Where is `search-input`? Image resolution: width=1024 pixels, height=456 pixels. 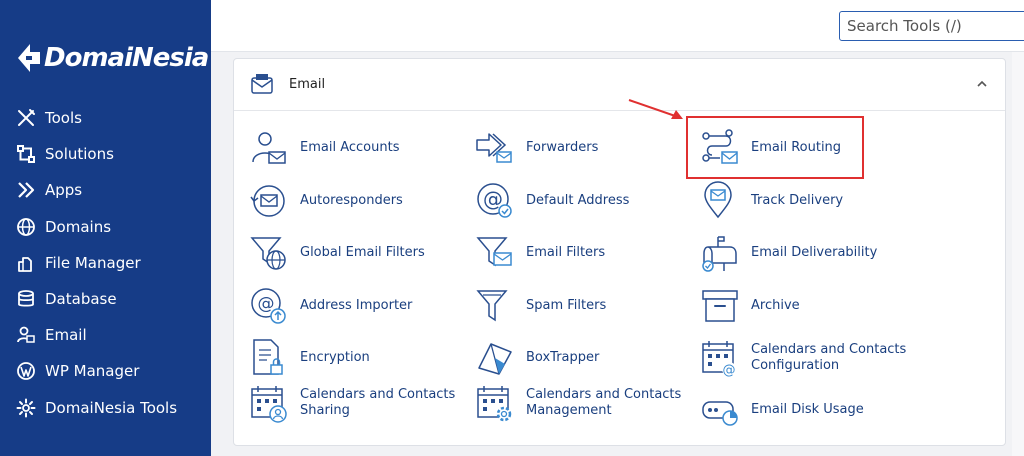 search-input is located at coordinates (931, 26).